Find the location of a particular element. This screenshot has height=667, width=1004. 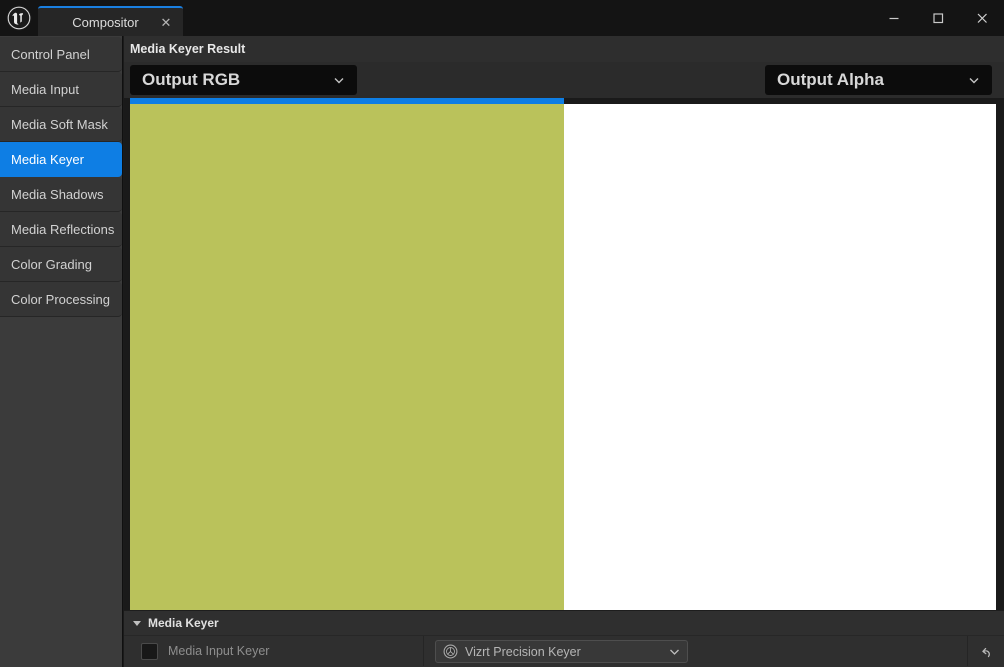

reset-arrow-icon is located at coordinates (985, 652).